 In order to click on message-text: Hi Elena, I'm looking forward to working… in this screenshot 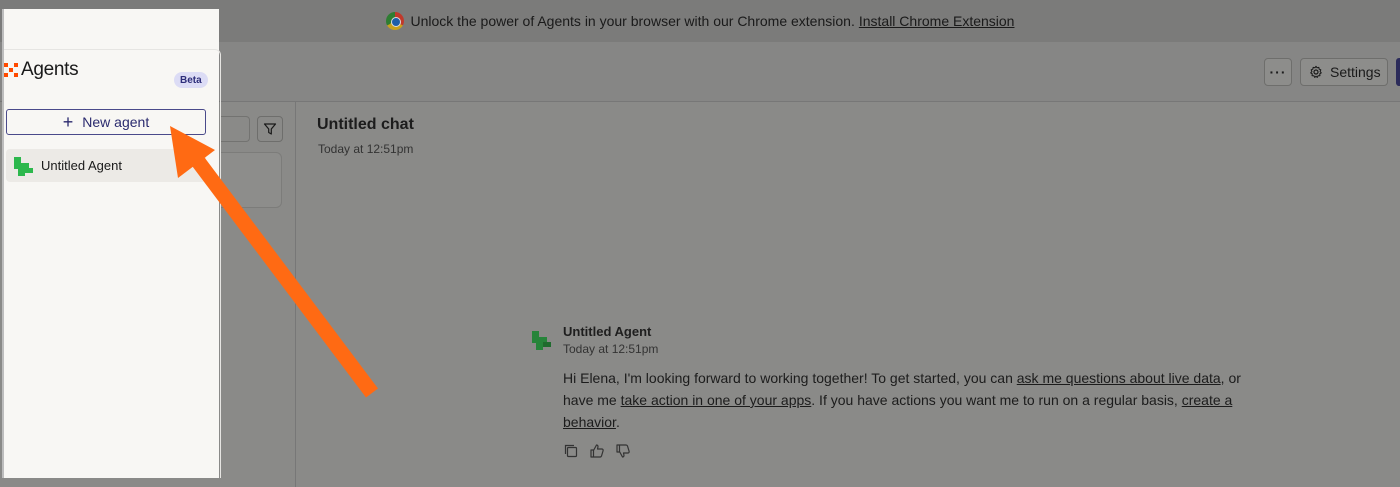, I will do `click(790, 378)`.